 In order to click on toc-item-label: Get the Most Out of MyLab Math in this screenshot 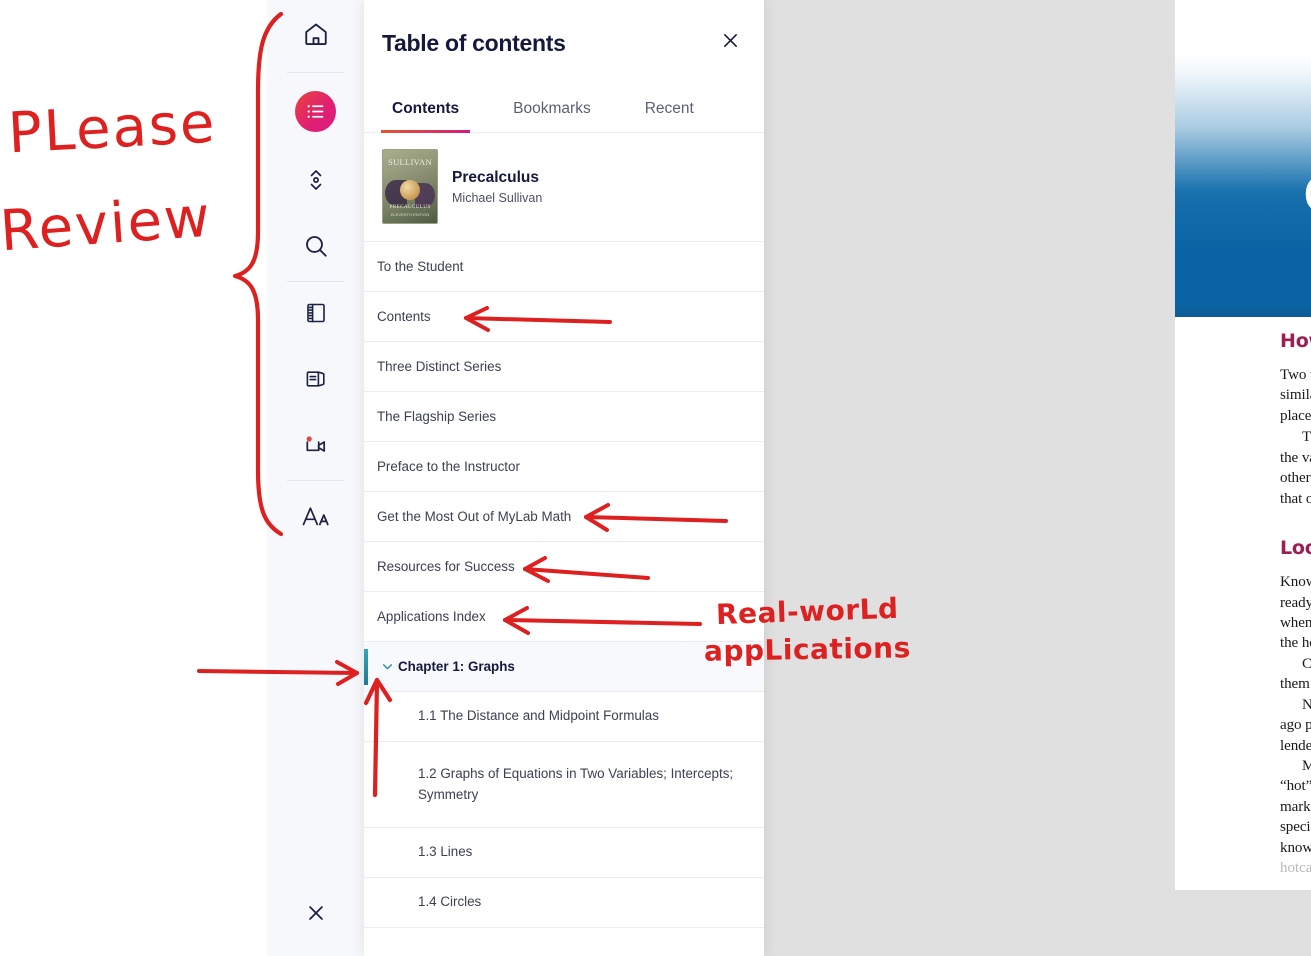, I will do `click(474, 516)`.